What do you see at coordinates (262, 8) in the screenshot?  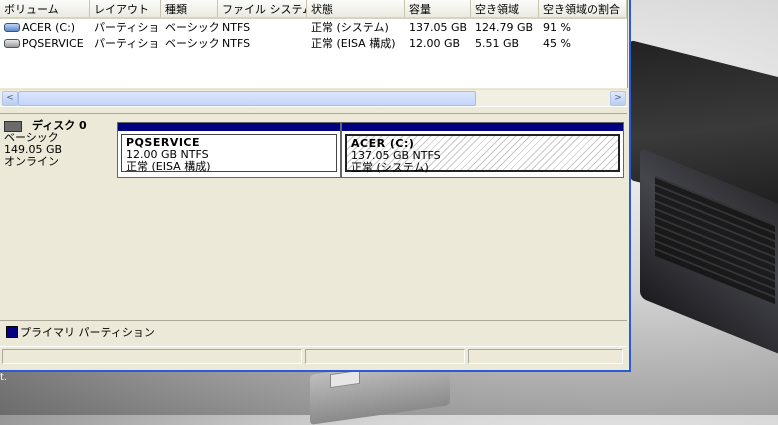 I see `column-header-filesystem: ファイル システム` at bounding box center [262, 8].